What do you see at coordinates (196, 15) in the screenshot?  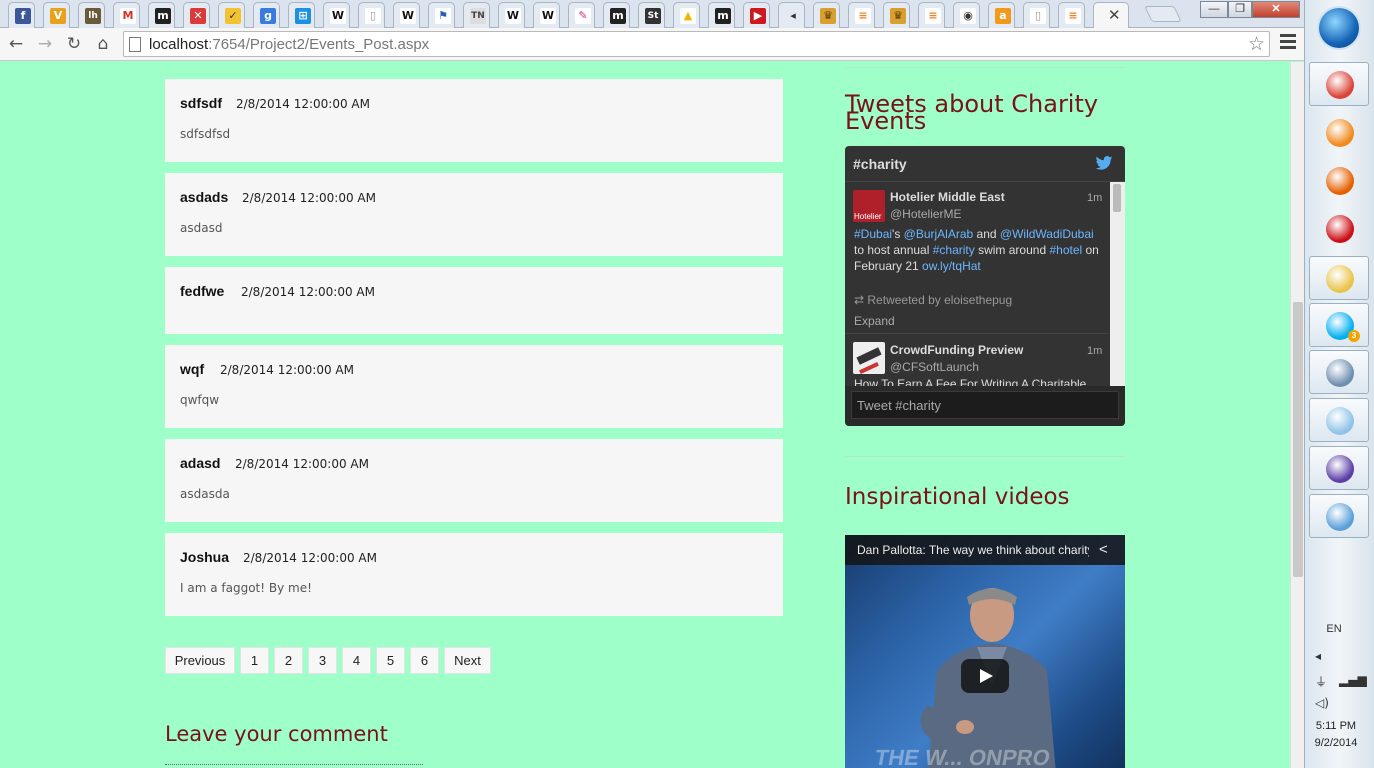 I see `browser-tab: ✕` at bounding box center [196, 15].